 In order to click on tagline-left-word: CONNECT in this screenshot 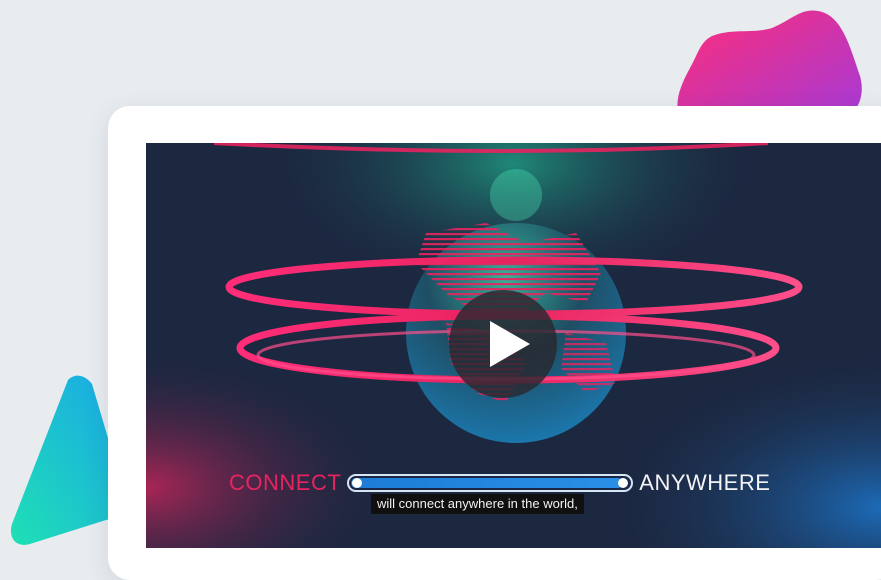, I will do `click(285, 482)`.